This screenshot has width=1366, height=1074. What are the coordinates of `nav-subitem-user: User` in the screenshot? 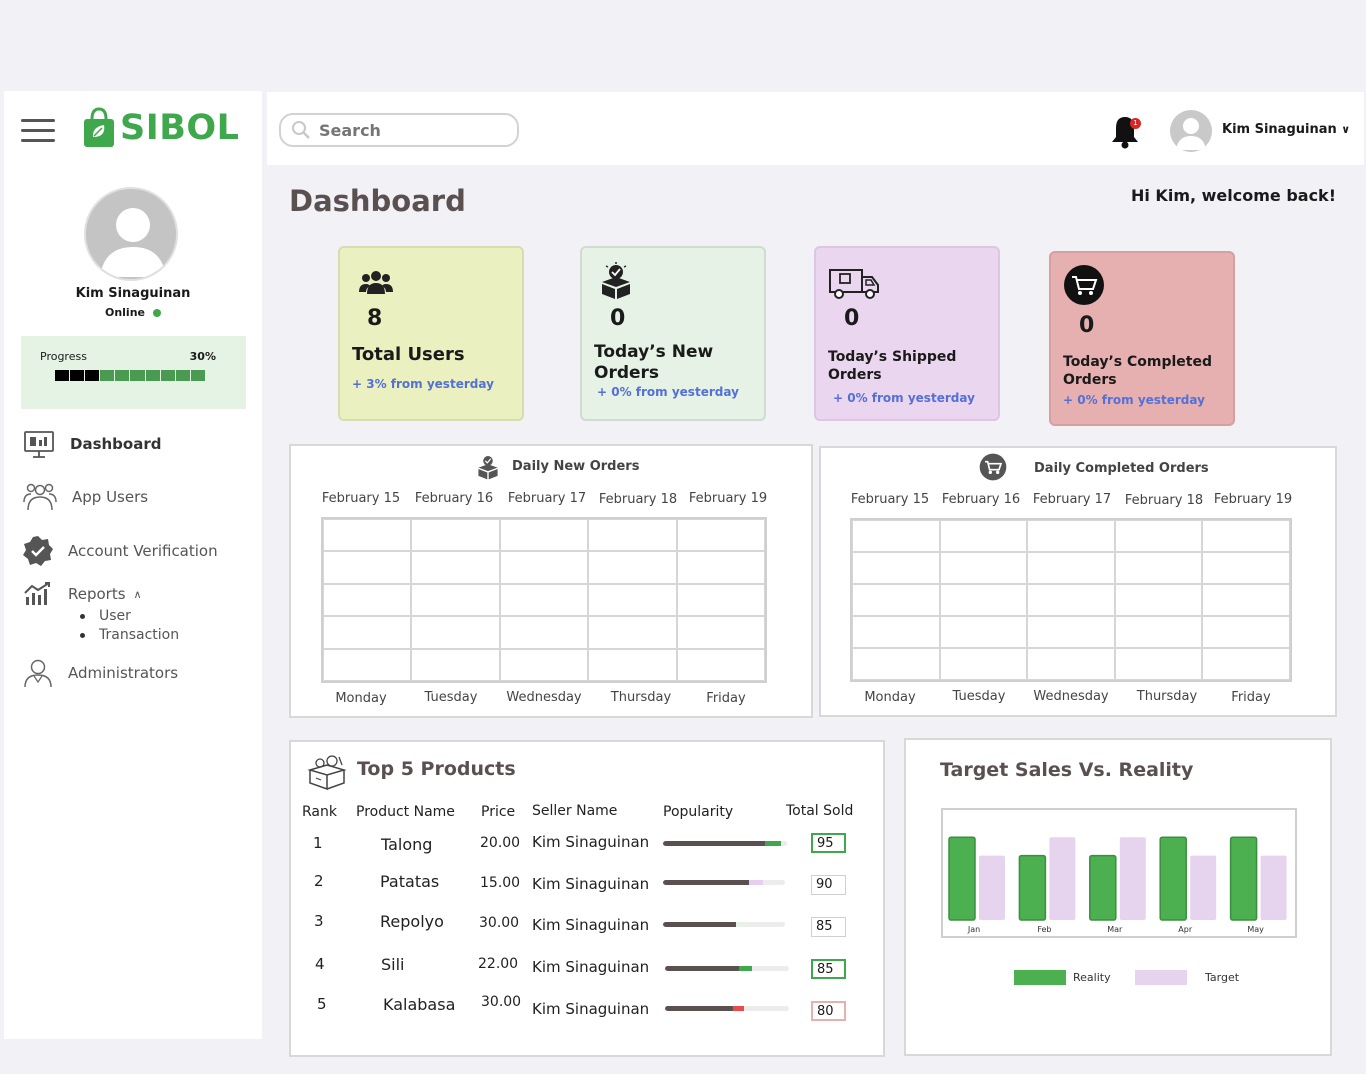 It's located at (105, 616).